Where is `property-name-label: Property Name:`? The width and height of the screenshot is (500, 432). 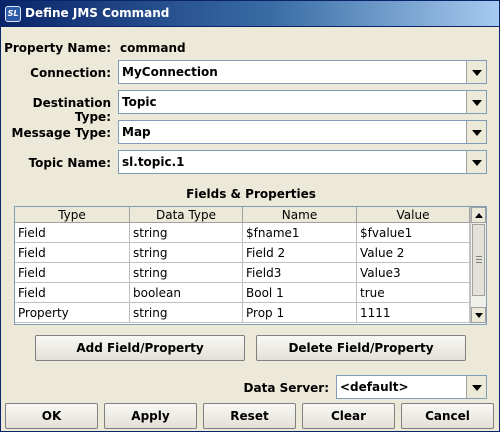 property-name-label: Property Name: is located at coordinates (57, 48).